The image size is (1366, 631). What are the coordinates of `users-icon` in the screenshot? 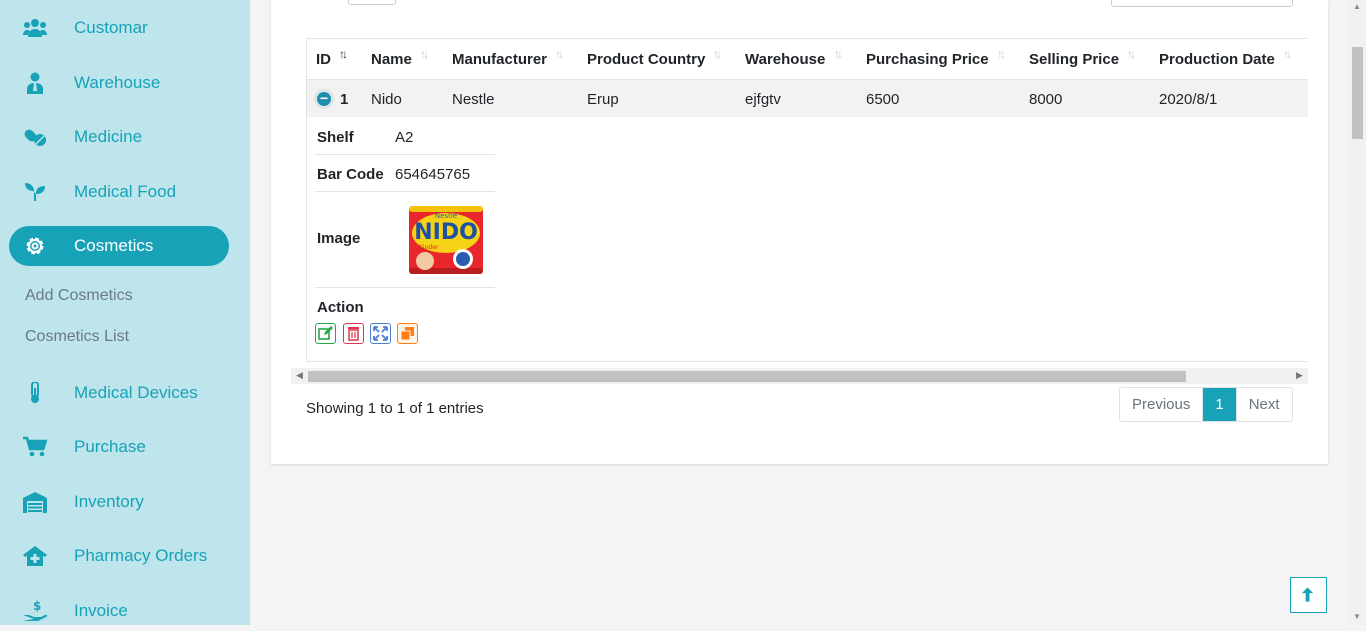 It's located at (35, 28).